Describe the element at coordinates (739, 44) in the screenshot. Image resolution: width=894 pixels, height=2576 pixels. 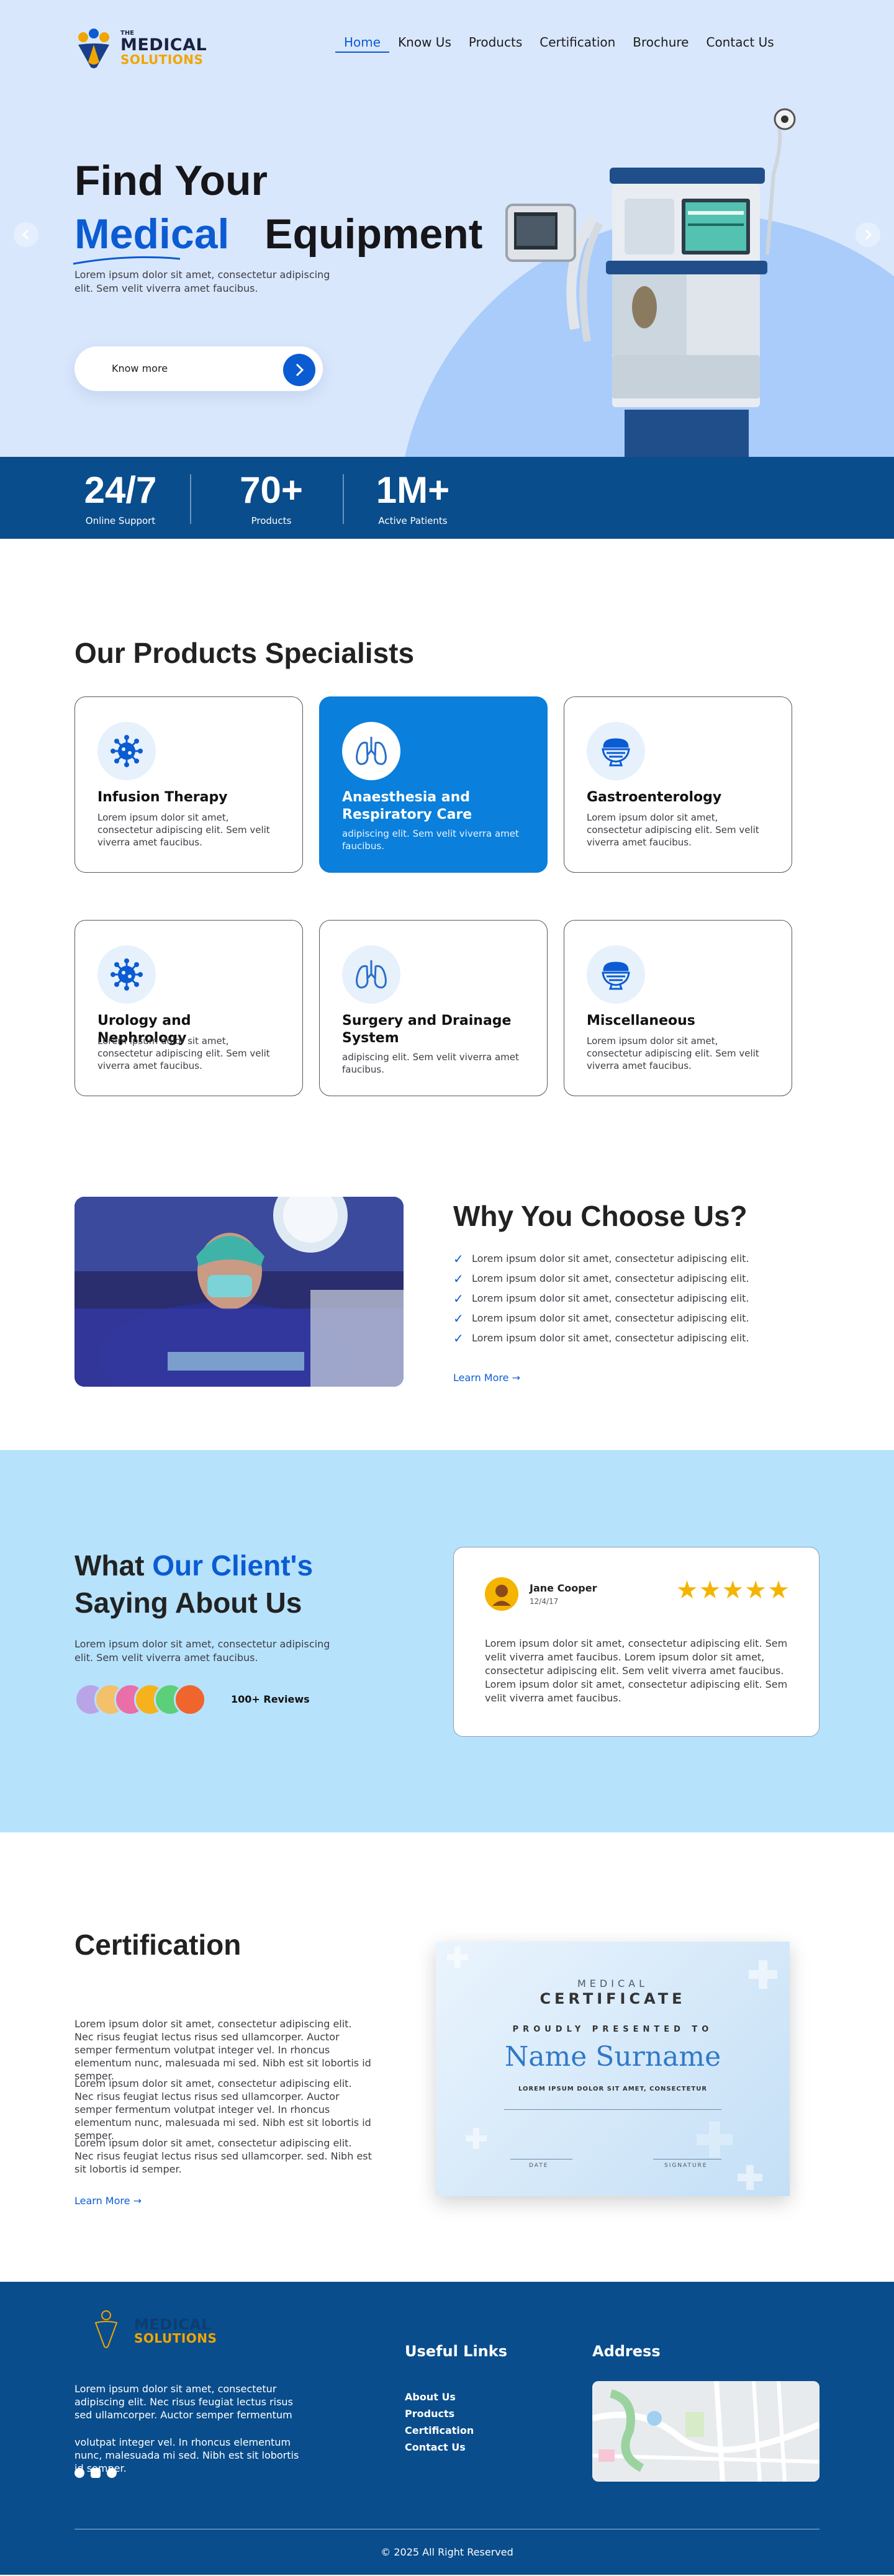
I see `nav-contact-us: Contact Us` at that location.